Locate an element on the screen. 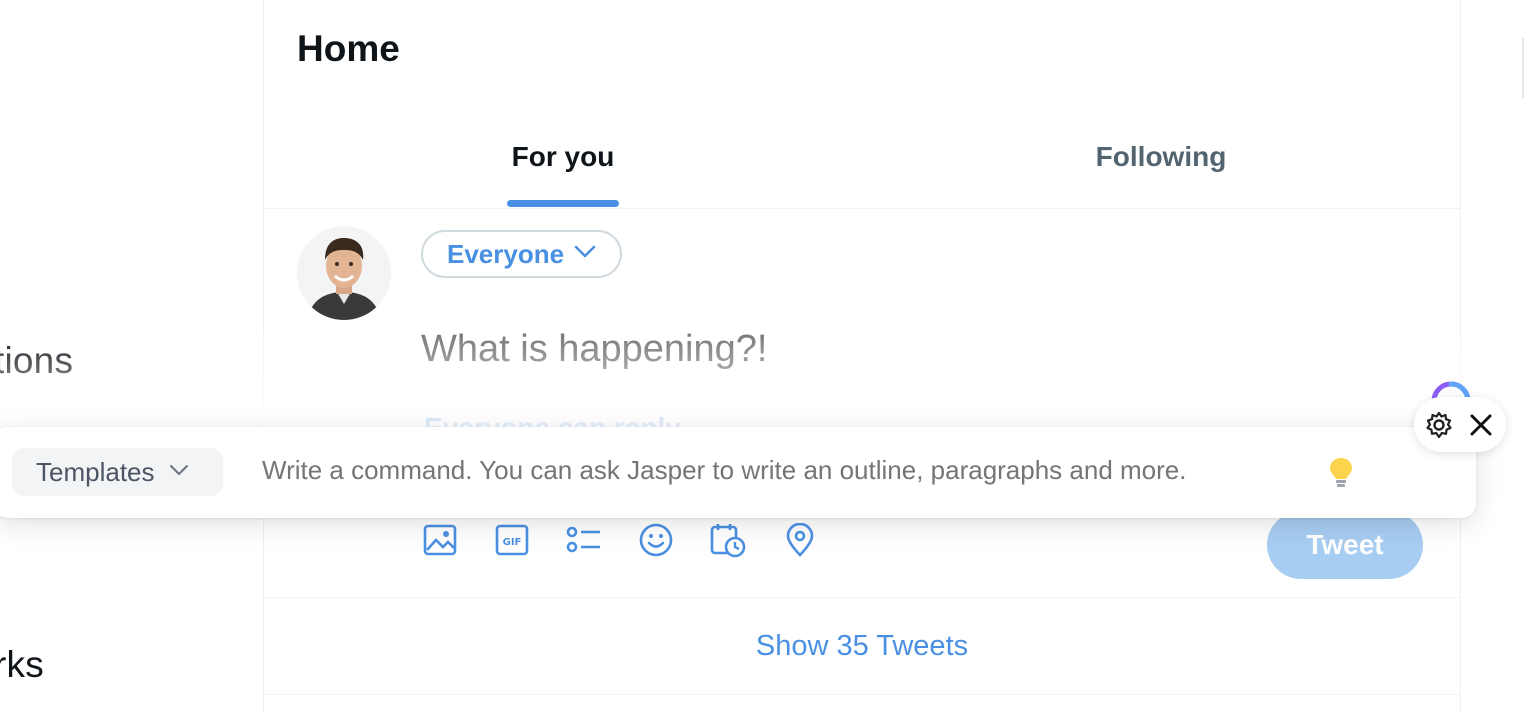  show-new-tweets-link: Show 35 Tweets is located at coordinates (862, 646).